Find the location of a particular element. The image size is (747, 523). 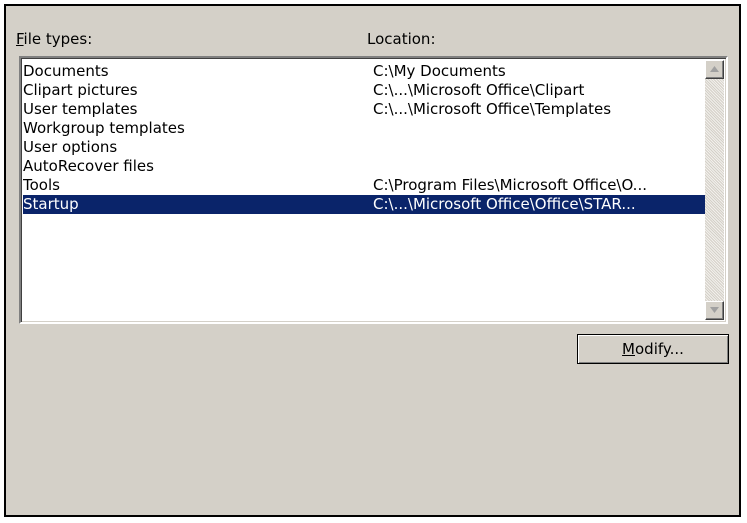

arrow-down-icon is located at coordinates (714, 310).